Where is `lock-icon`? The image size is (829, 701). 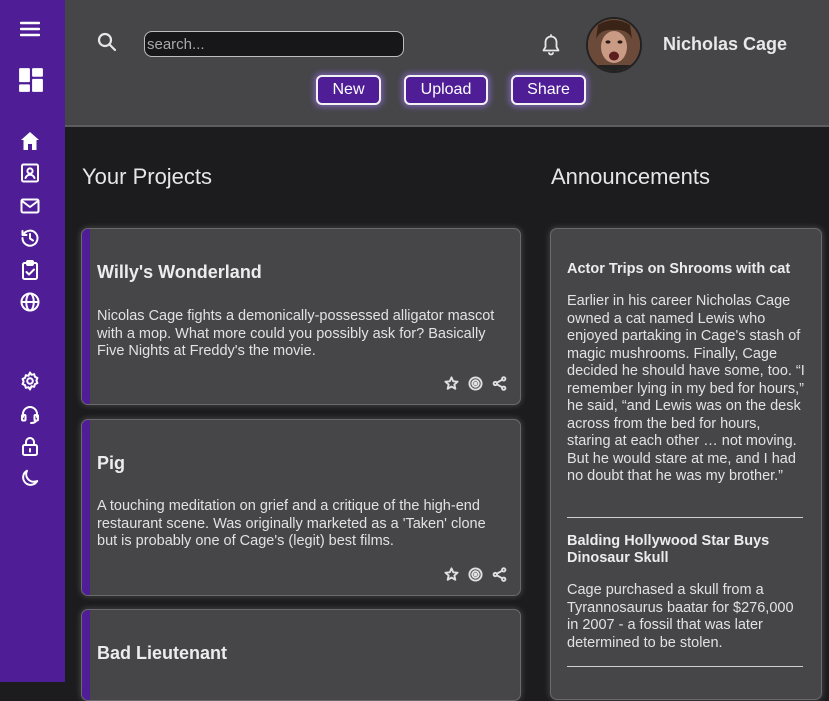
lock-icon is located at coordinates (30, 446).